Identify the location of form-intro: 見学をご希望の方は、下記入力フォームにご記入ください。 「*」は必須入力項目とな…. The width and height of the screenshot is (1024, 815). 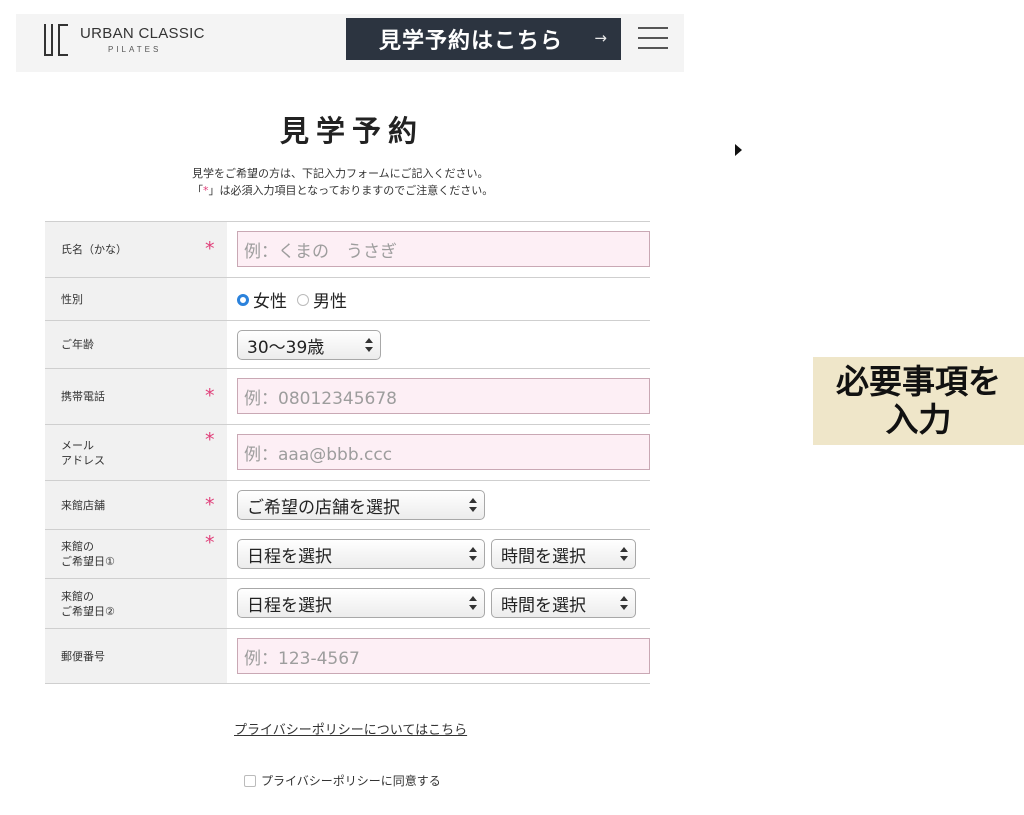
(342, 182).